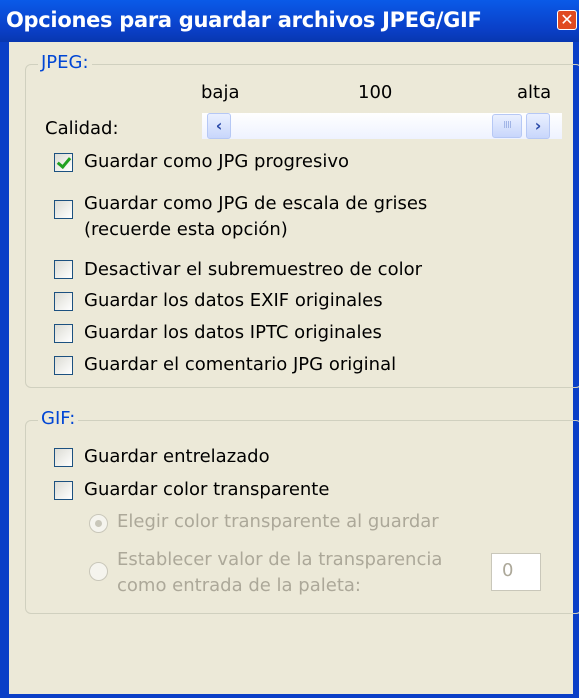 This screenshot has width=579, height=698. I want to click on grip-icon: IIII, so click(507, 125).